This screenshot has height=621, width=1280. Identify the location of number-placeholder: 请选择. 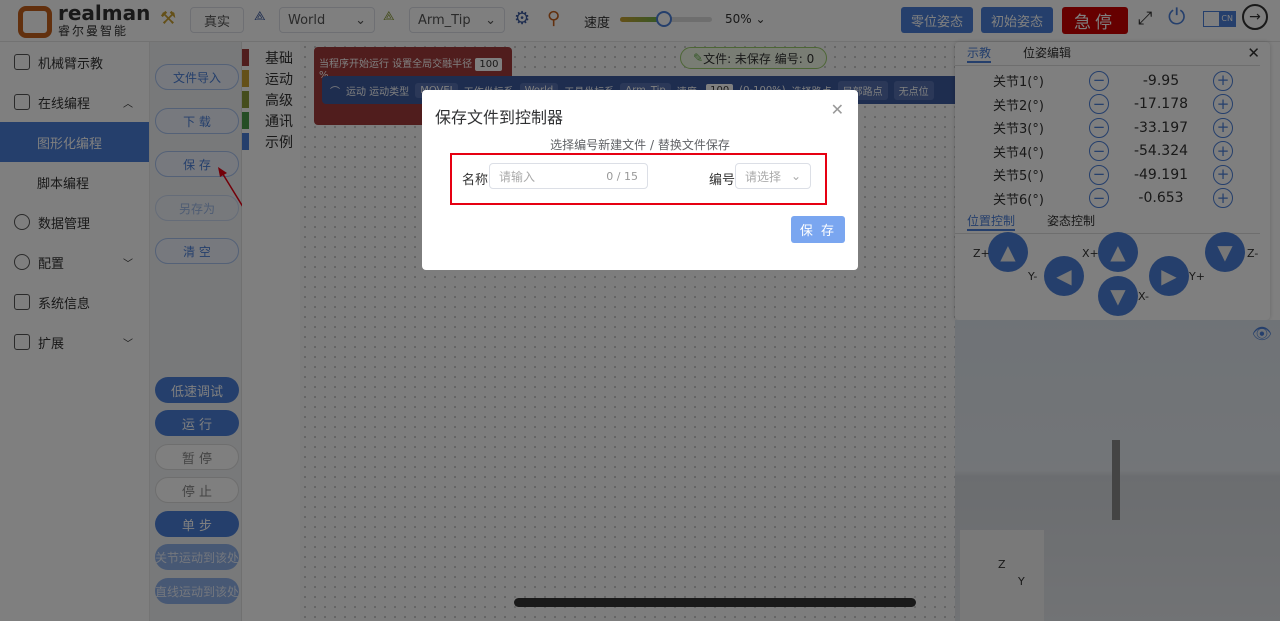
(763, 176).